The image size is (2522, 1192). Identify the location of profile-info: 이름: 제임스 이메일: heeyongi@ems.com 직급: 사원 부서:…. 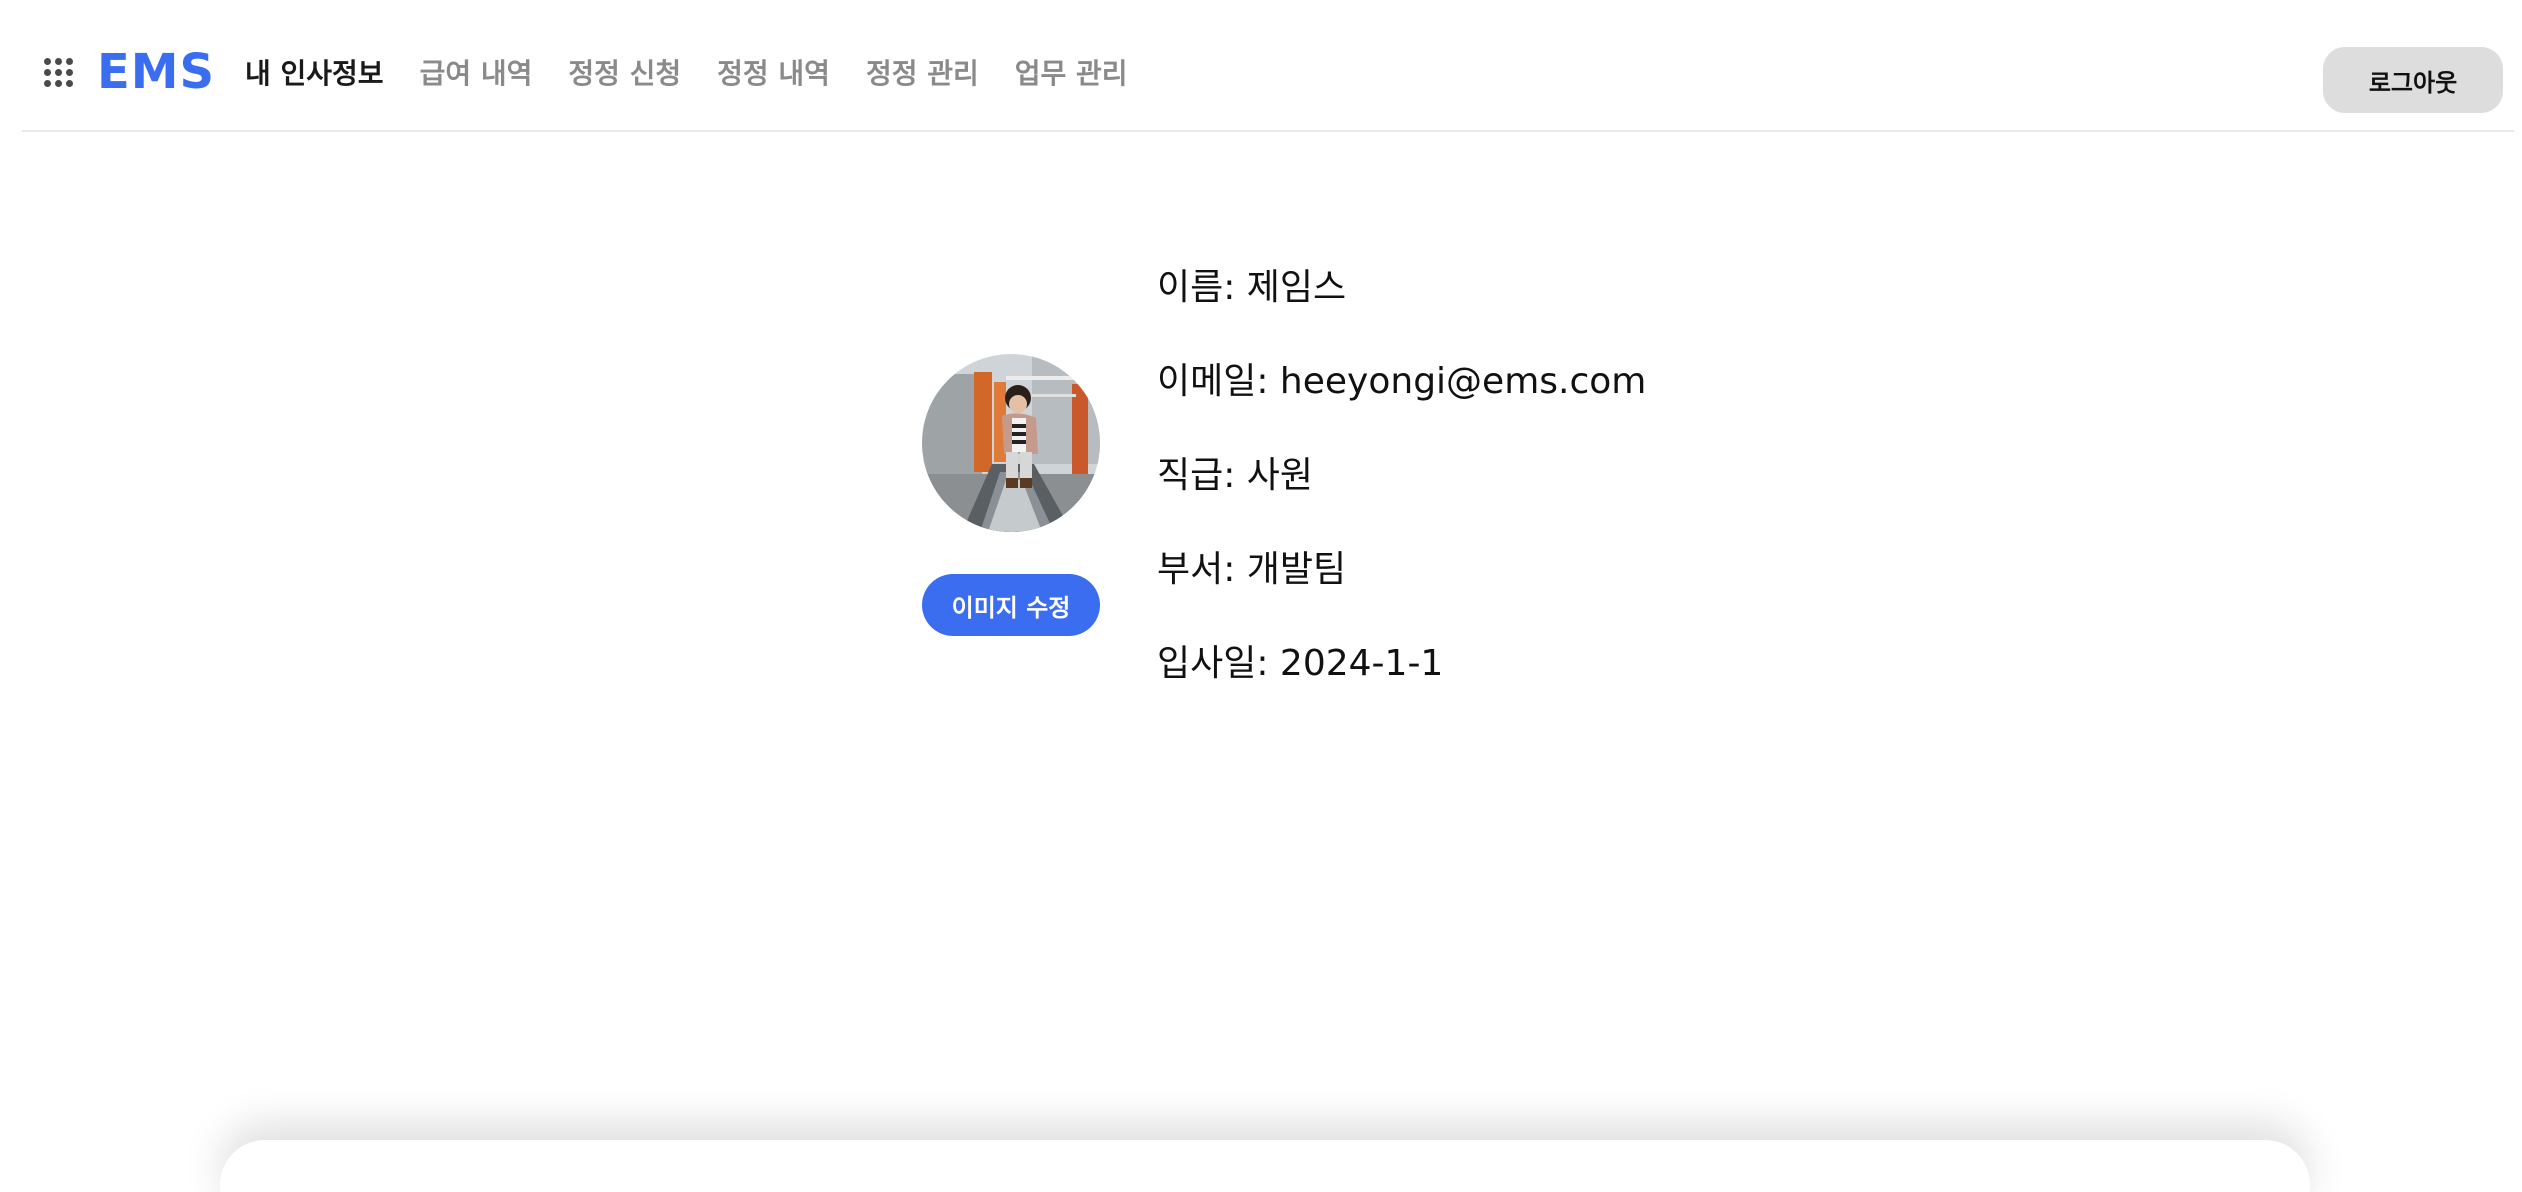
(1401, 497).